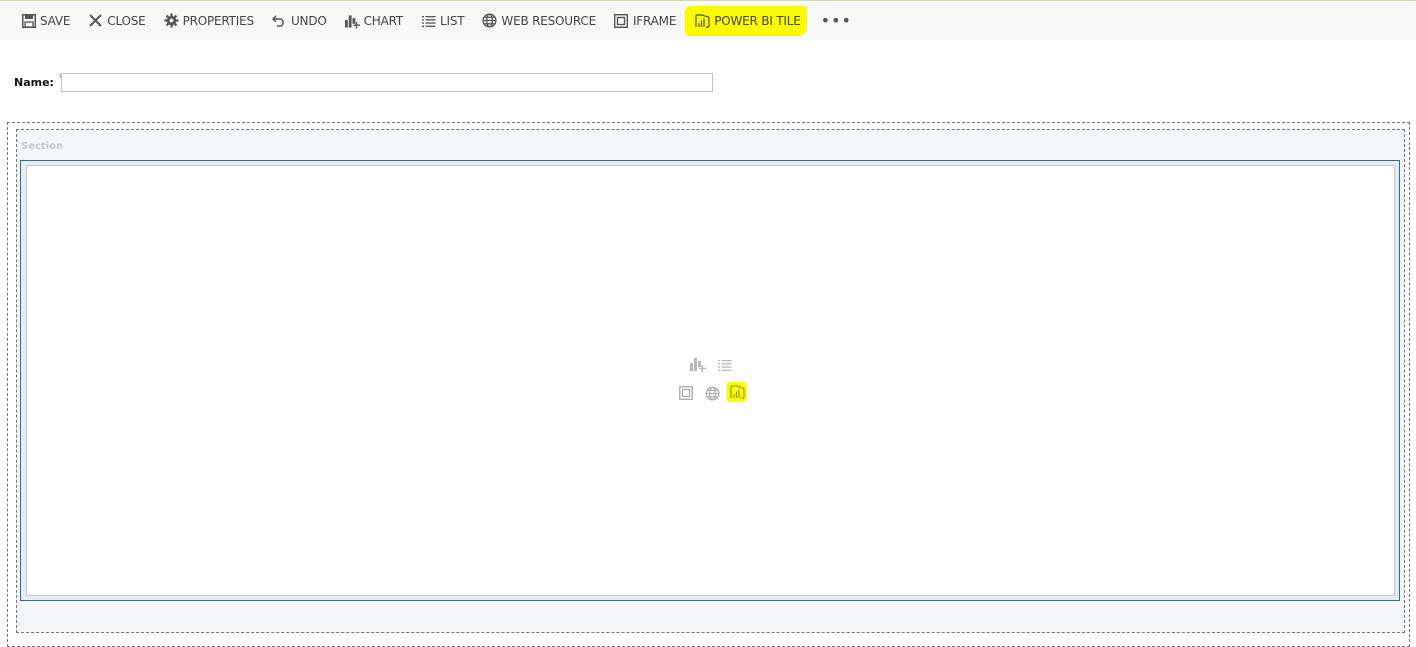 This screenshot has height=647, width=1416. Describe the element at coordinates (836, 20) in the screenshot. I see `more-options-button: •••` at that location.